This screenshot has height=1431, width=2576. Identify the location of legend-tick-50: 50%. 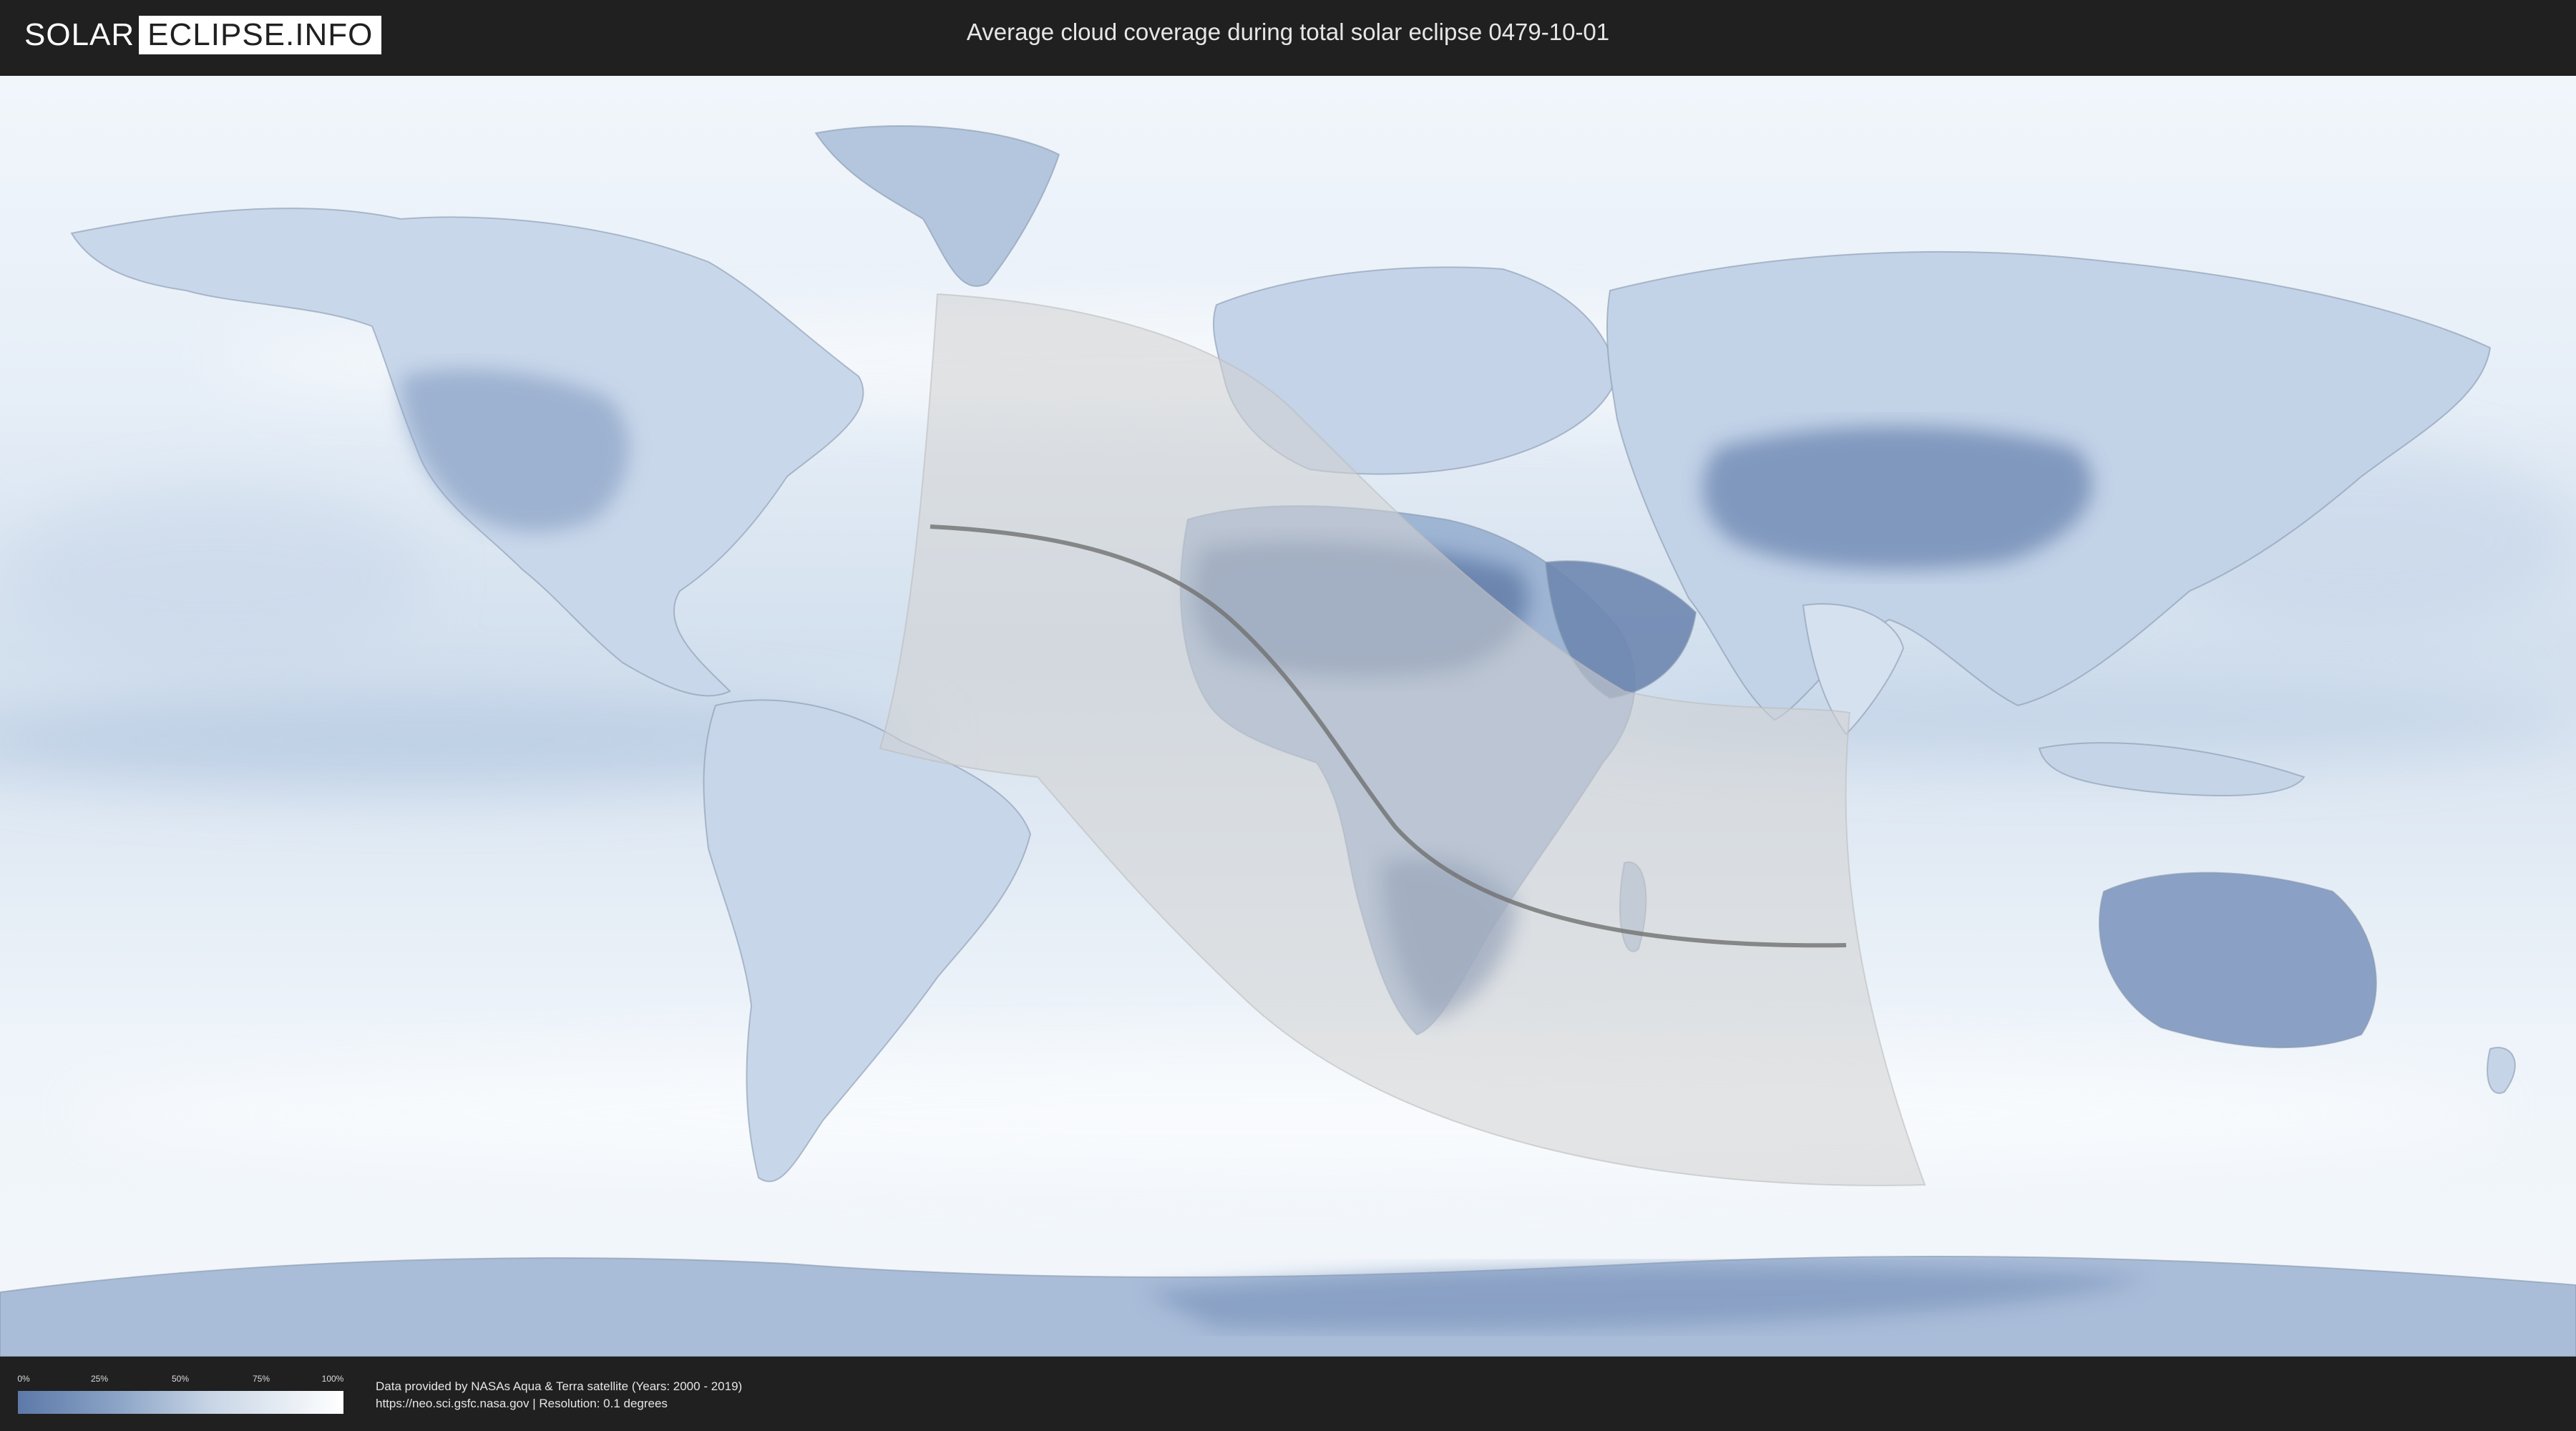
(180, 1379).